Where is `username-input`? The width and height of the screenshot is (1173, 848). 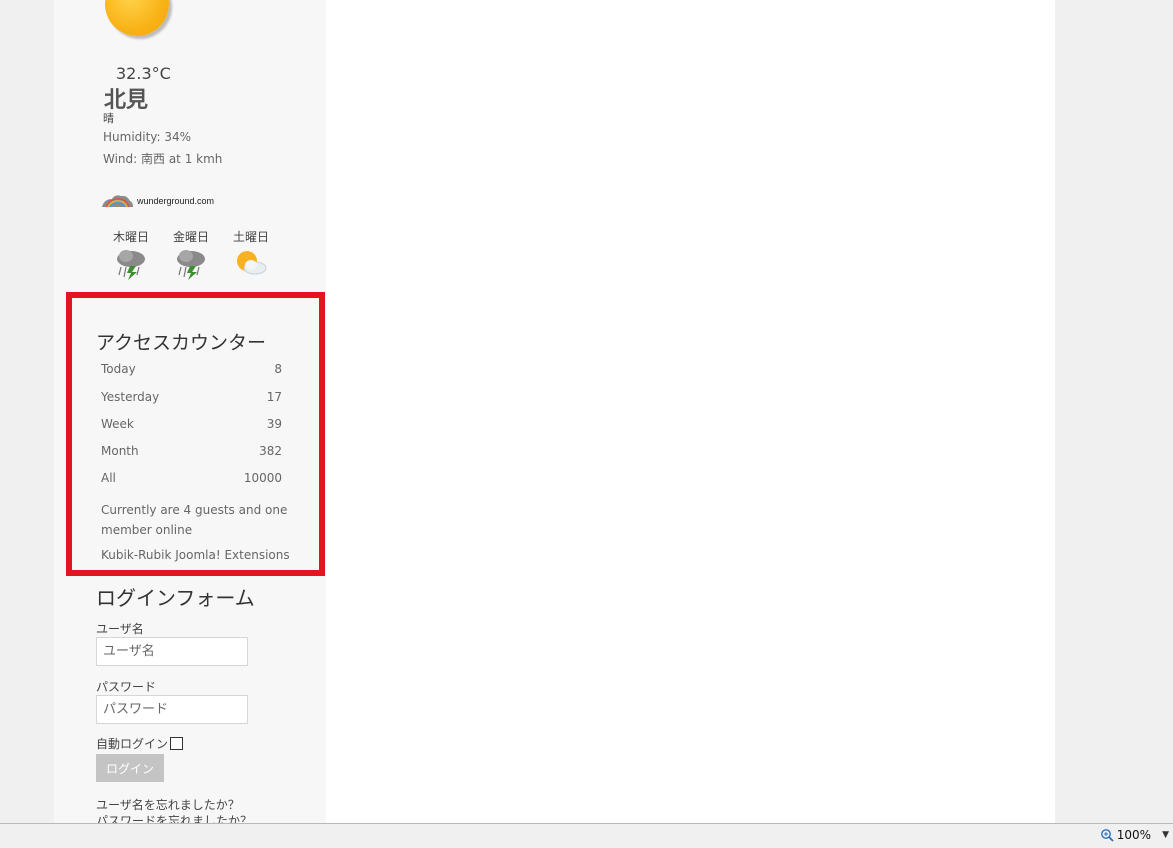 username-input is located at coordinates (172, 651).